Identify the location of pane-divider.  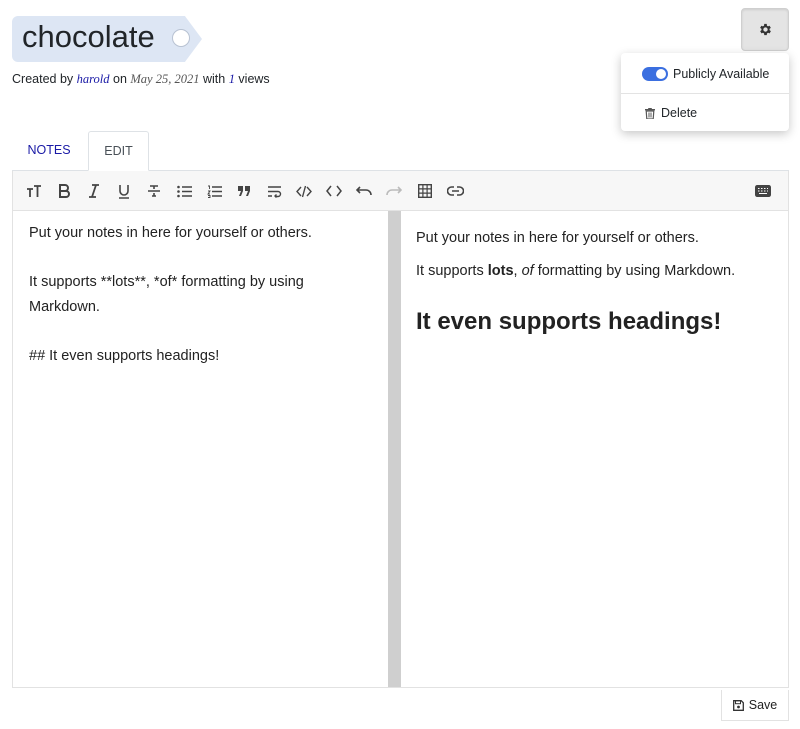
(394, 449).